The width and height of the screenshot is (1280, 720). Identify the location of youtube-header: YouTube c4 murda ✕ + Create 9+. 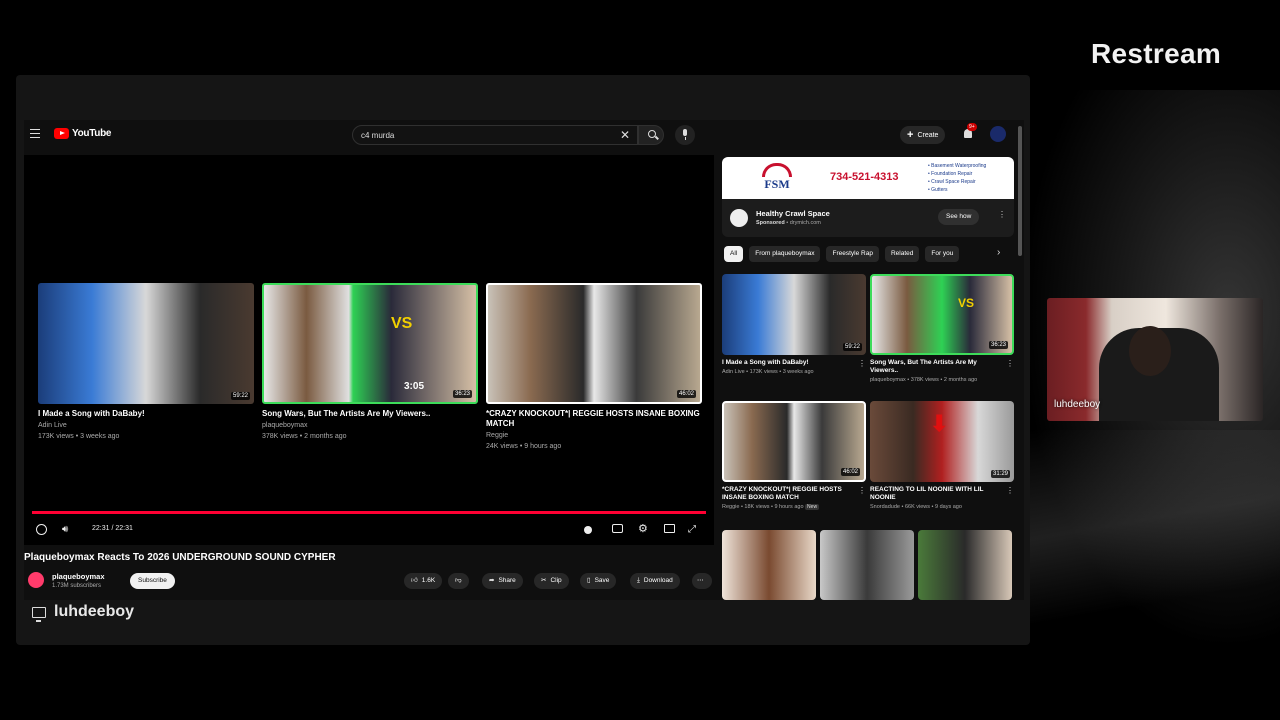
(524, 135).